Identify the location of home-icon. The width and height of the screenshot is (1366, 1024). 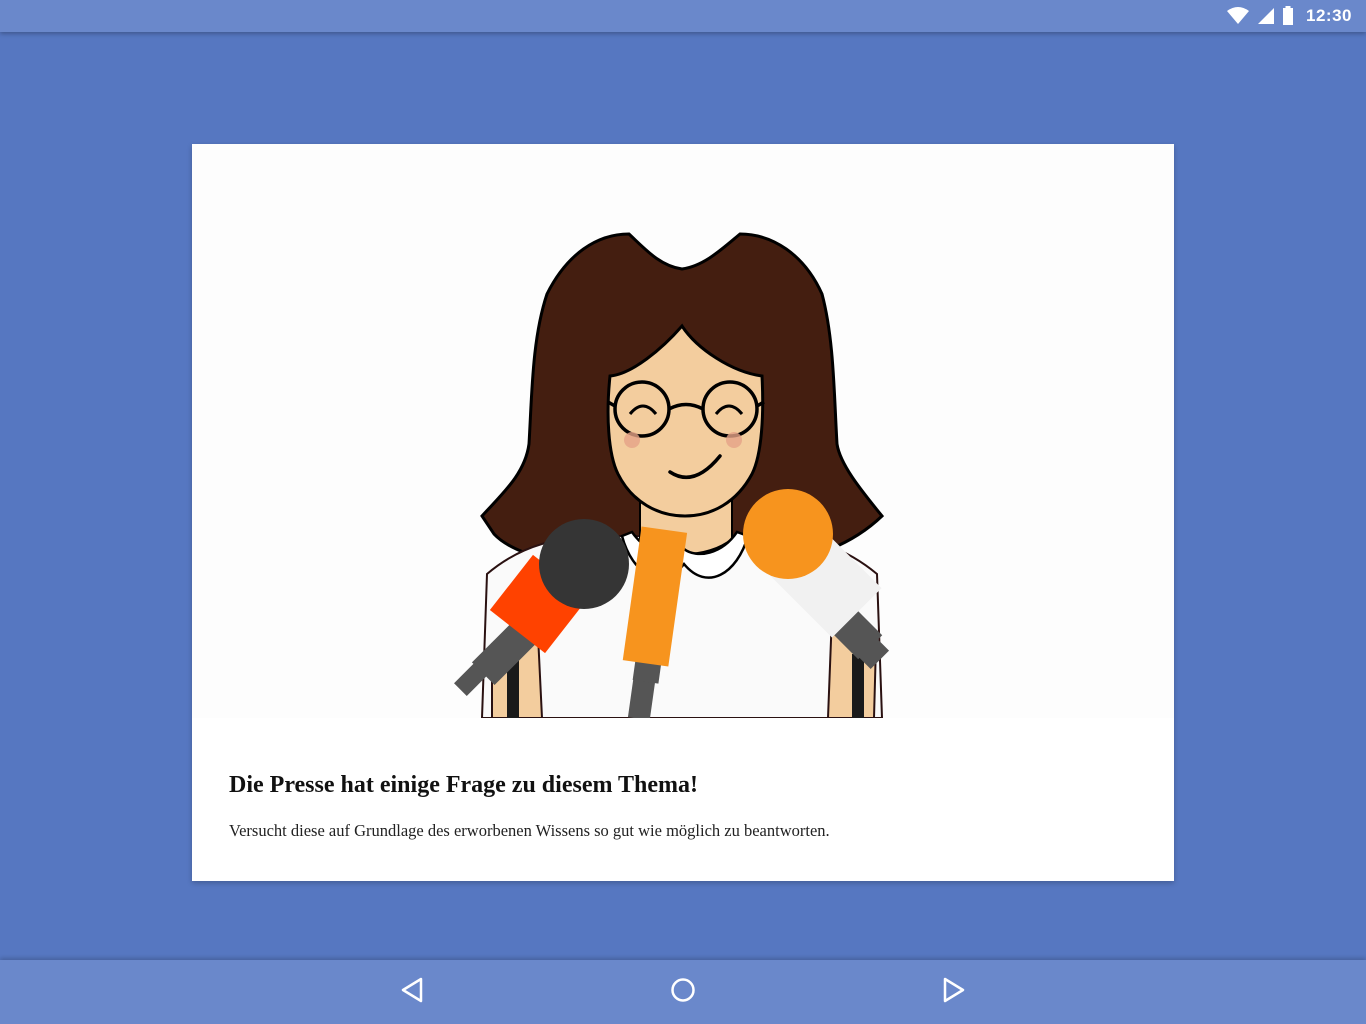
(683, 992).